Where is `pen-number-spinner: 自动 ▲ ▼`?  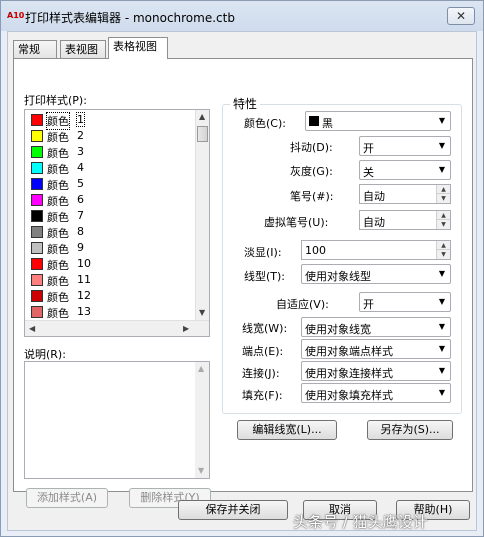
pen-number-spinner: 自动 ▲ ▼ is located at coordinates (405, 194).